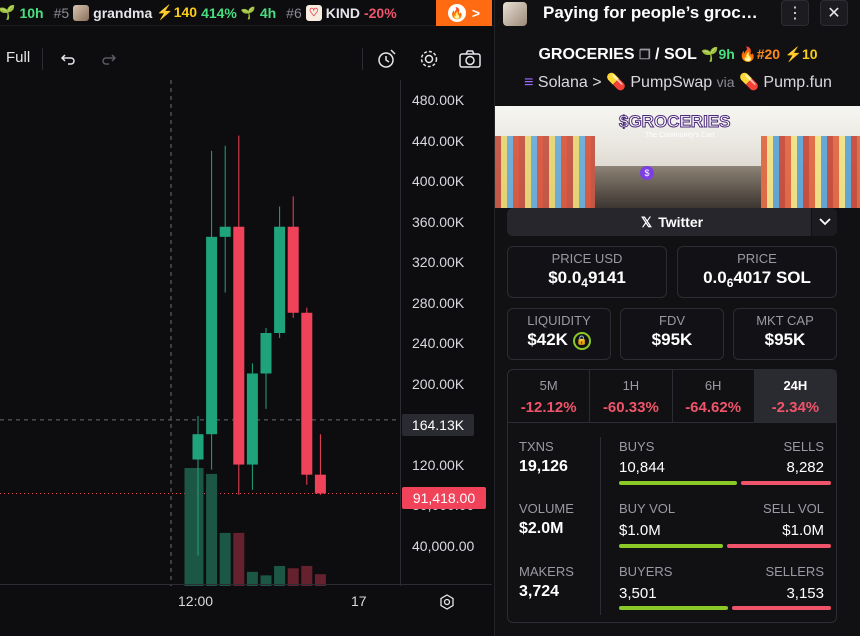  I want to click on pill-icon: 💊, so click(616, 82).